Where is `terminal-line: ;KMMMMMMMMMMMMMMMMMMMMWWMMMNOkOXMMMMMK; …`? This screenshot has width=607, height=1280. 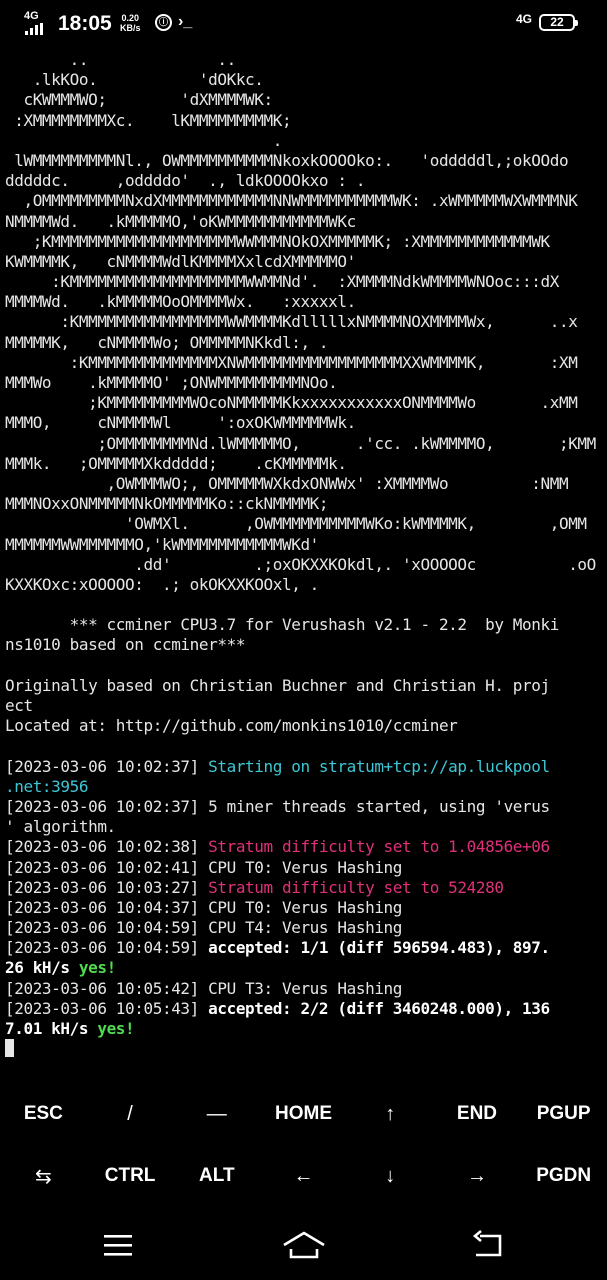 terminal-line: ;KMMMMMMMMMMMMMMMMMMMMWWMMMNOkOXMMMMMK; … is located at coordinates (305, 242).